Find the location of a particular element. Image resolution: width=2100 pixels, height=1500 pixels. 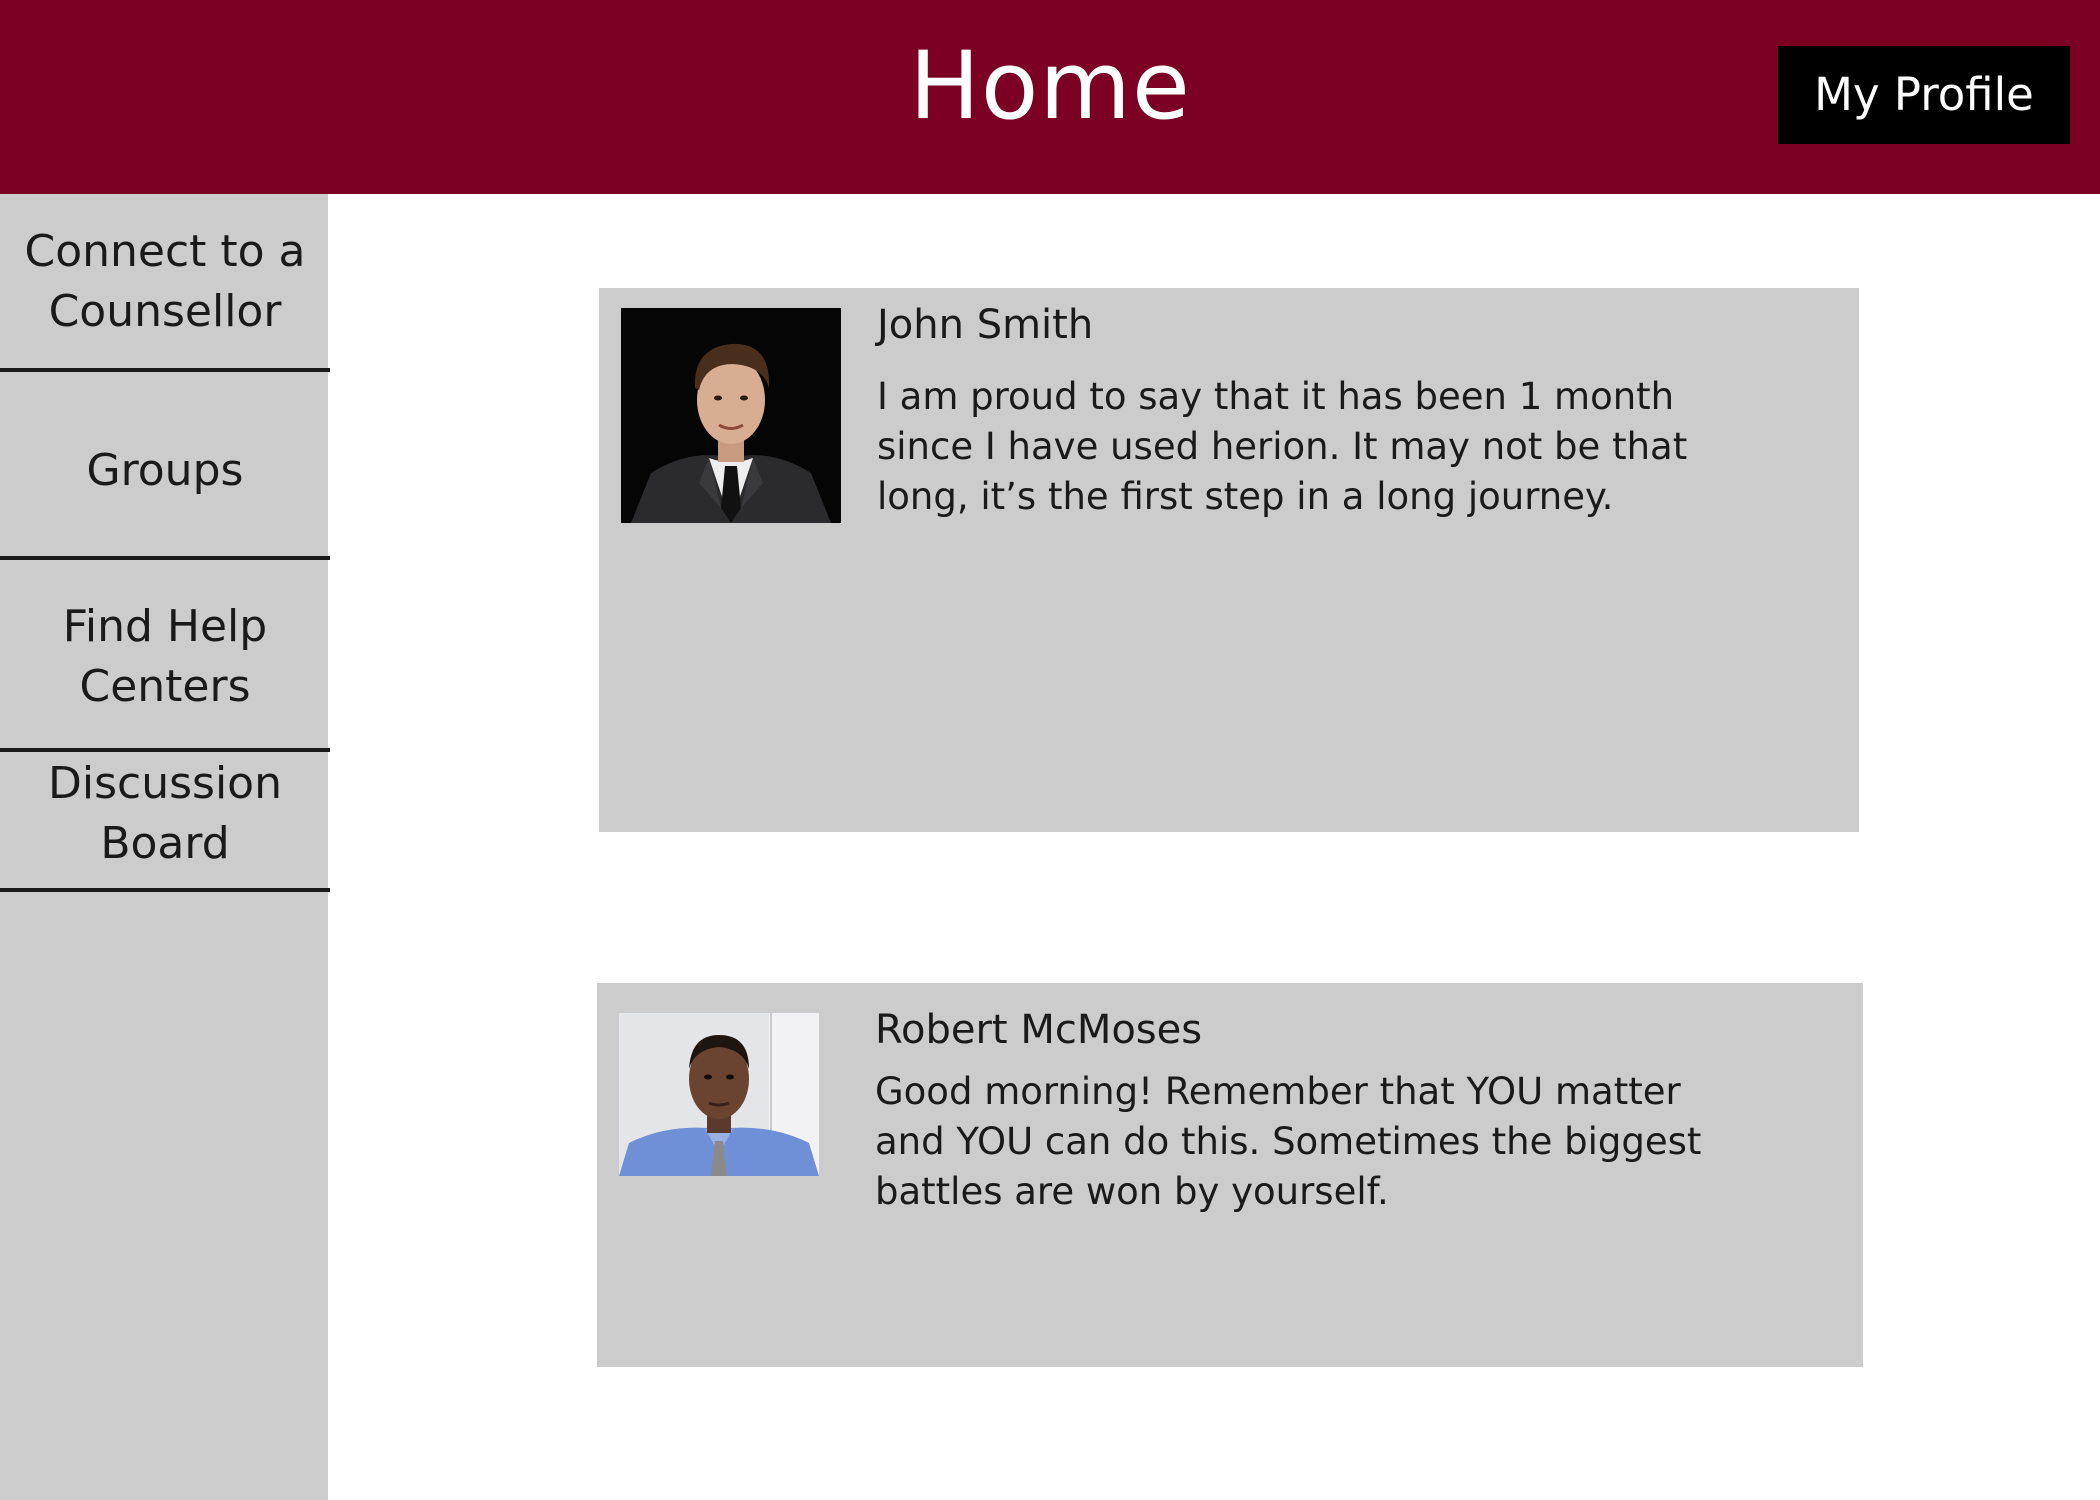

sidebar-item-label: Connect to a Counsellor is located at coordinates (165, 281).